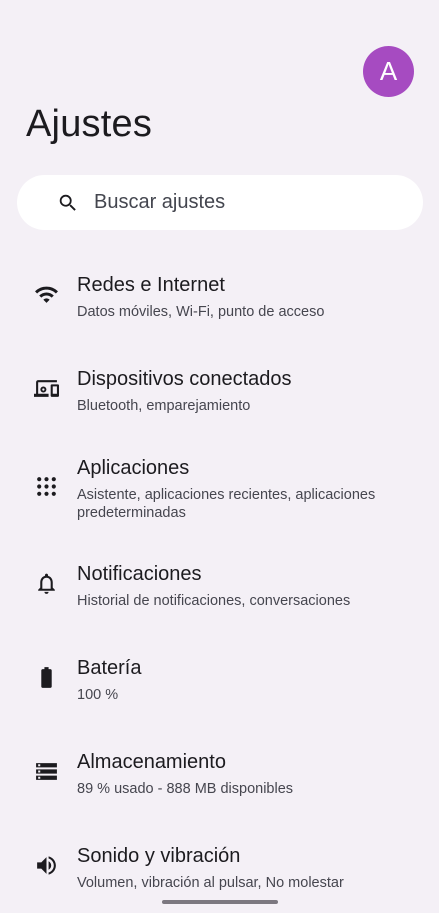 The image size is (439, 913). What do you see at coordinates (164, 406) in the screenshot?
I see `setting-subtitle: Bluetooth, emparejamiento` at bounding box center [164, 406].